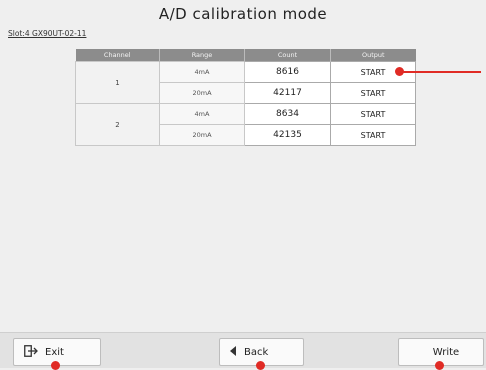  What do you see at coordinates (31, 352) in the screenshot?
I see `exit-icon` at bounding box center [31, 352].